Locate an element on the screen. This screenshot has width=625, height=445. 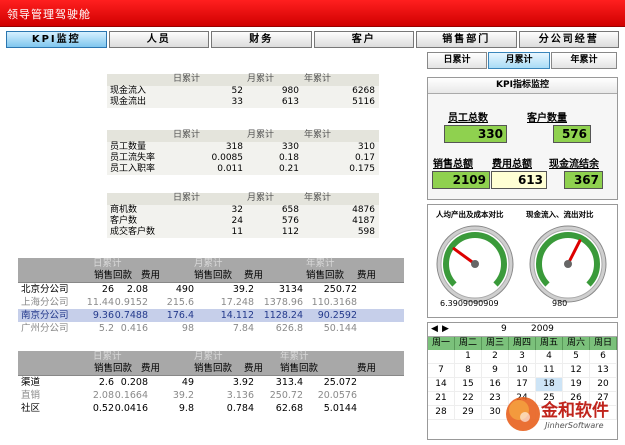
table-row: 成交客户数 11 112 598 is located at coordinates (243, 232).